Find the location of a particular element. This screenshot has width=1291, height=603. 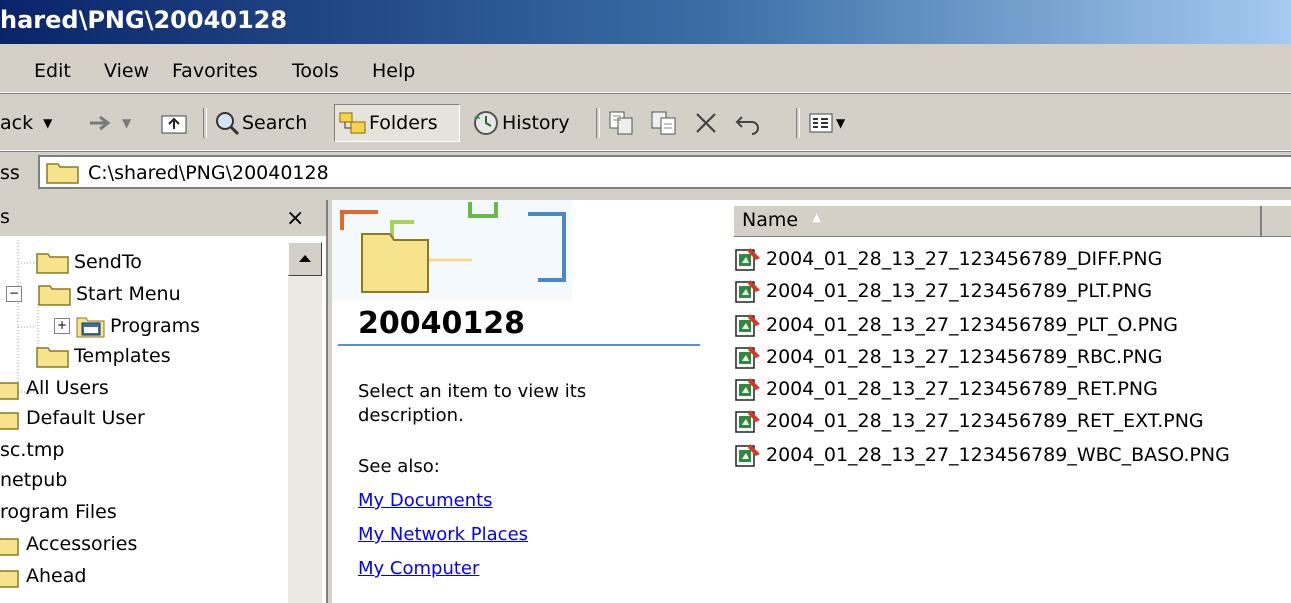

undo-icon is located at coordinates (747, 125).